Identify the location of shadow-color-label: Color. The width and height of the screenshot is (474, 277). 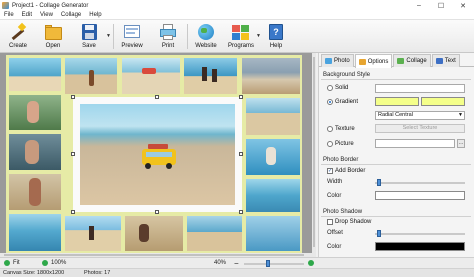
(334, 247).